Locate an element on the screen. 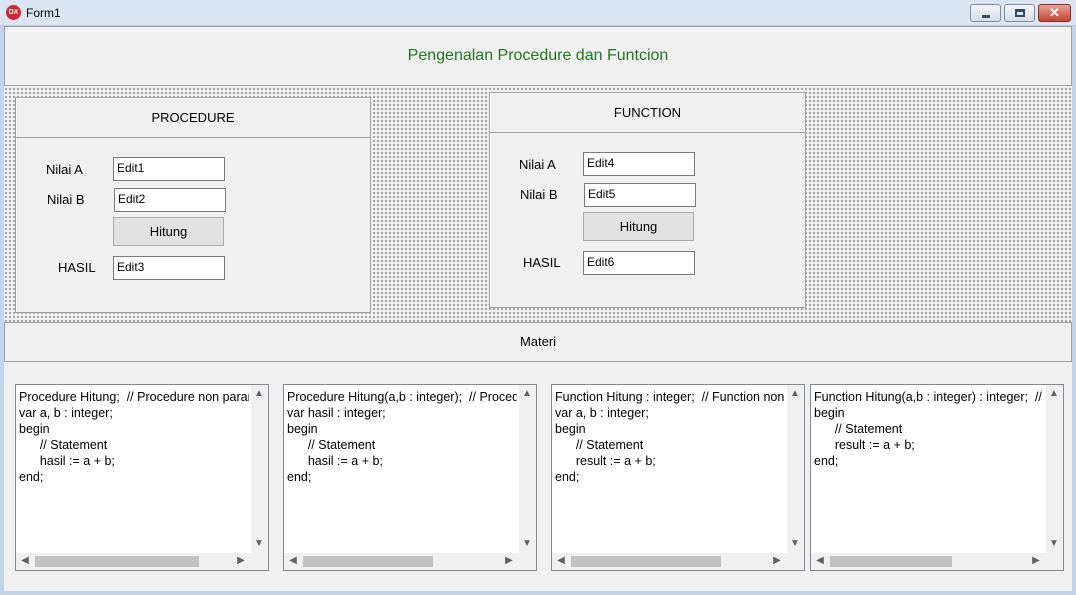  maximize-button is located at coordinates (1019, 13).